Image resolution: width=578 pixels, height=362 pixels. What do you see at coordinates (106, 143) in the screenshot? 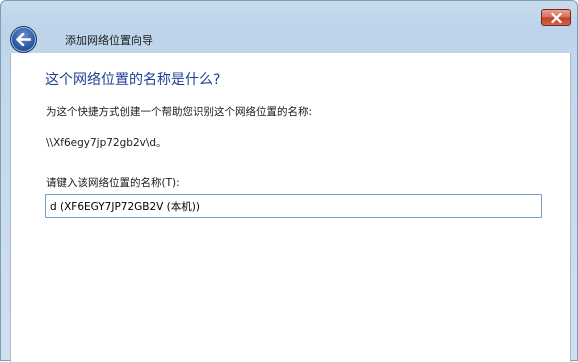
I see `network-path-text: \\Xf6egy7jp72gb2v\d。` at bounding box center [106, 143].